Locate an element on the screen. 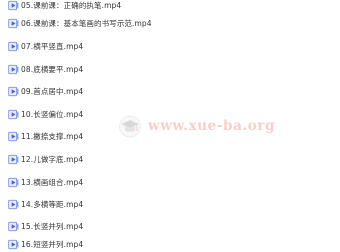 This screenshot has width=340, height=252. file-item: 05.课前课：正确的执笔.mp4 is located at coordinates (64, 6).